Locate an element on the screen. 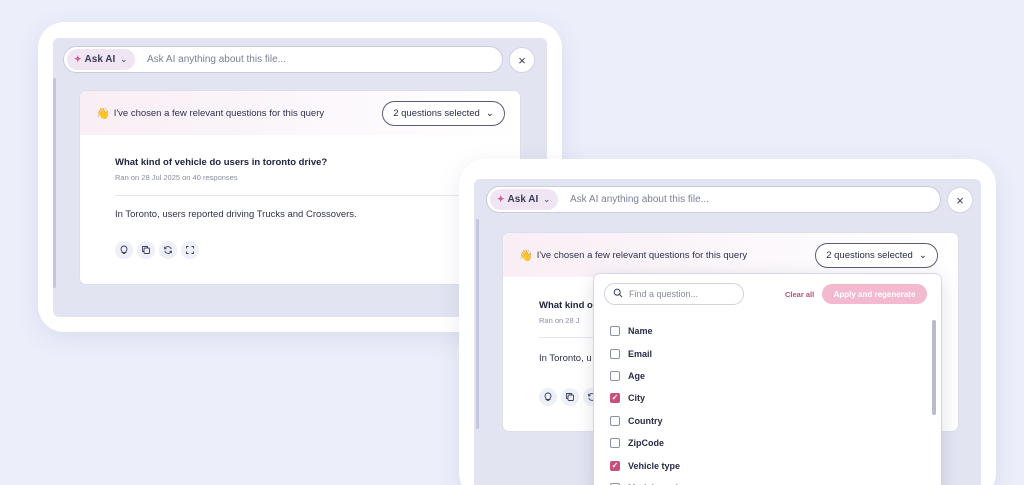  question-option-label: Email is located at coordinates (640, 353).